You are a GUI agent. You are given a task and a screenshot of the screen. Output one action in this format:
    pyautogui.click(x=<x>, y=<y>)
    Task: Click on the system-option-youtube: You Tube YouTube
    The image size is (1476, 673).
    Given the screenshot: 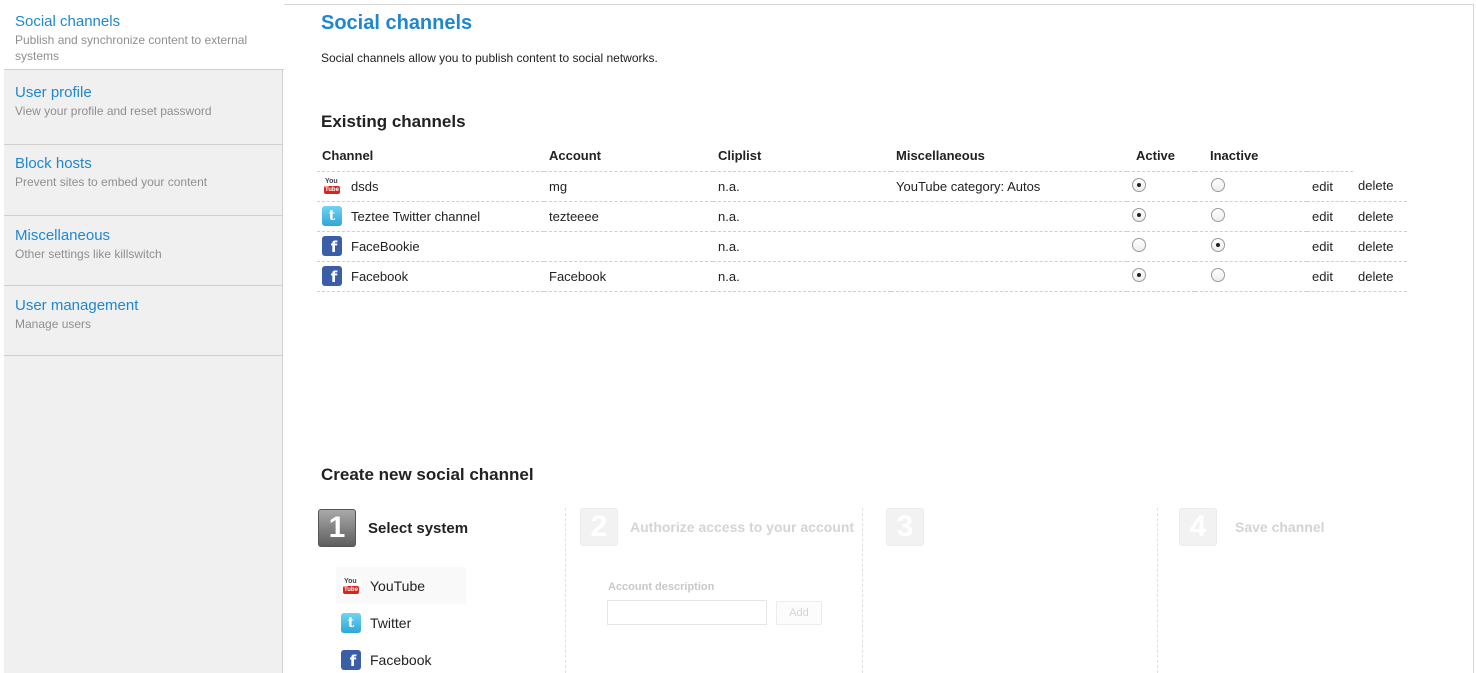 What is the action you would take?
    pyautogui.click(x=401, y=585)
    